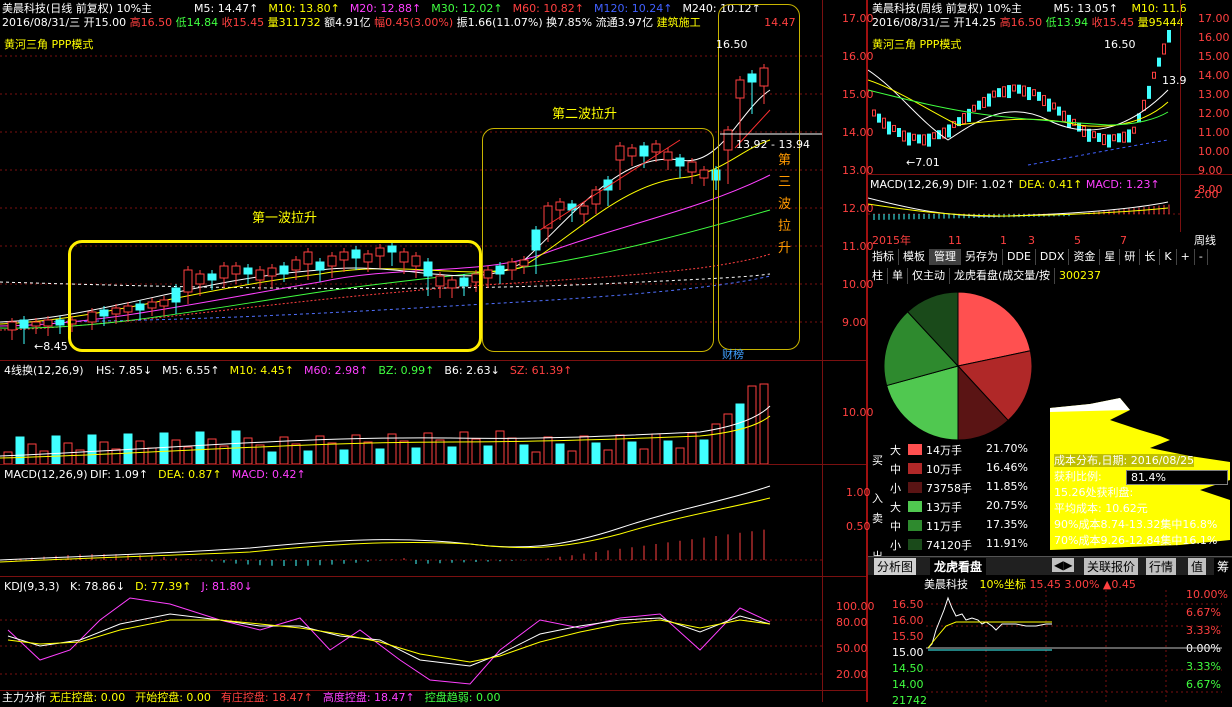 Image resolution: width=1232 pixels, height=707 pixels. I want to click on tab-related-quotes: 关联报价, so click(1111, 566).